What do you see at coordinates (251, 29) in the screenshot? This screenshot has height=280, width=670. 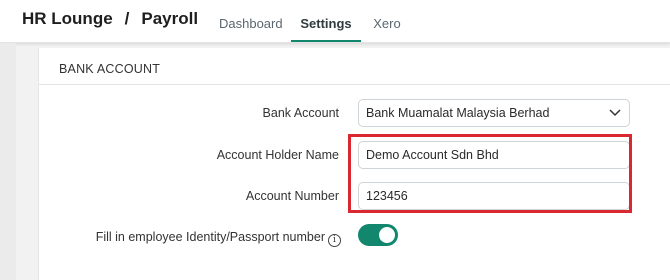 I see `tab-dashboard: Dashboard` at bounding box center [251, 29].